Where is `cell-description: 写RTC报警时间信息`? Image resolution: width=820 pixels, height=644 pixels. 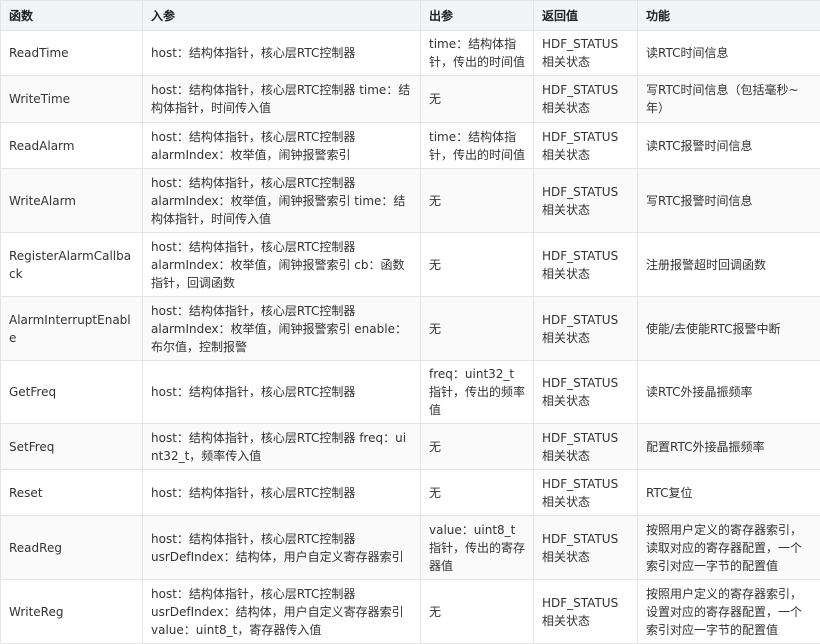
cell-description: 写RTC报警时间信息 is located at coordinates (729, 201).